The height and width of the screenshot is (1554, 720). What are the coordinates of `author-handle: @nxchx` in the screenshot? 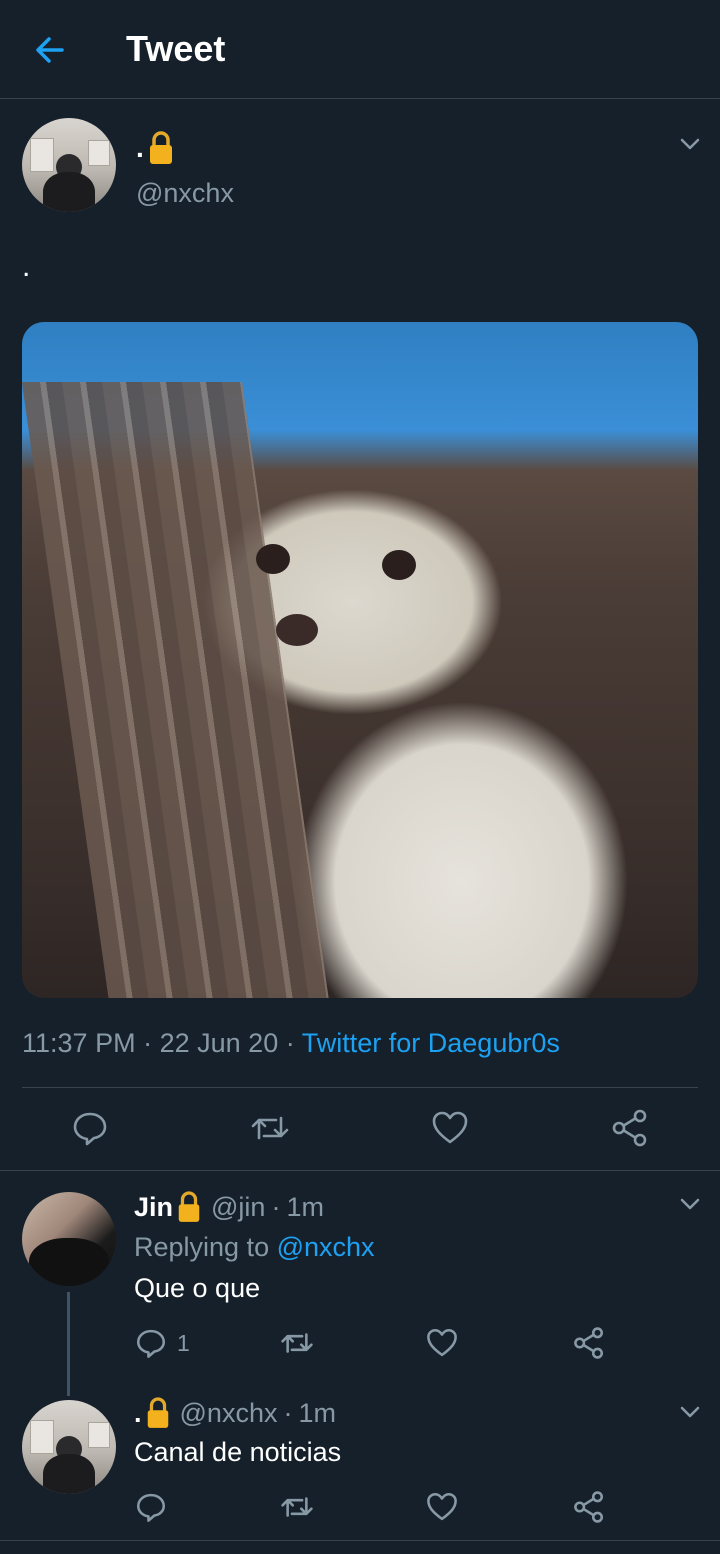 It's located at (185, 193).